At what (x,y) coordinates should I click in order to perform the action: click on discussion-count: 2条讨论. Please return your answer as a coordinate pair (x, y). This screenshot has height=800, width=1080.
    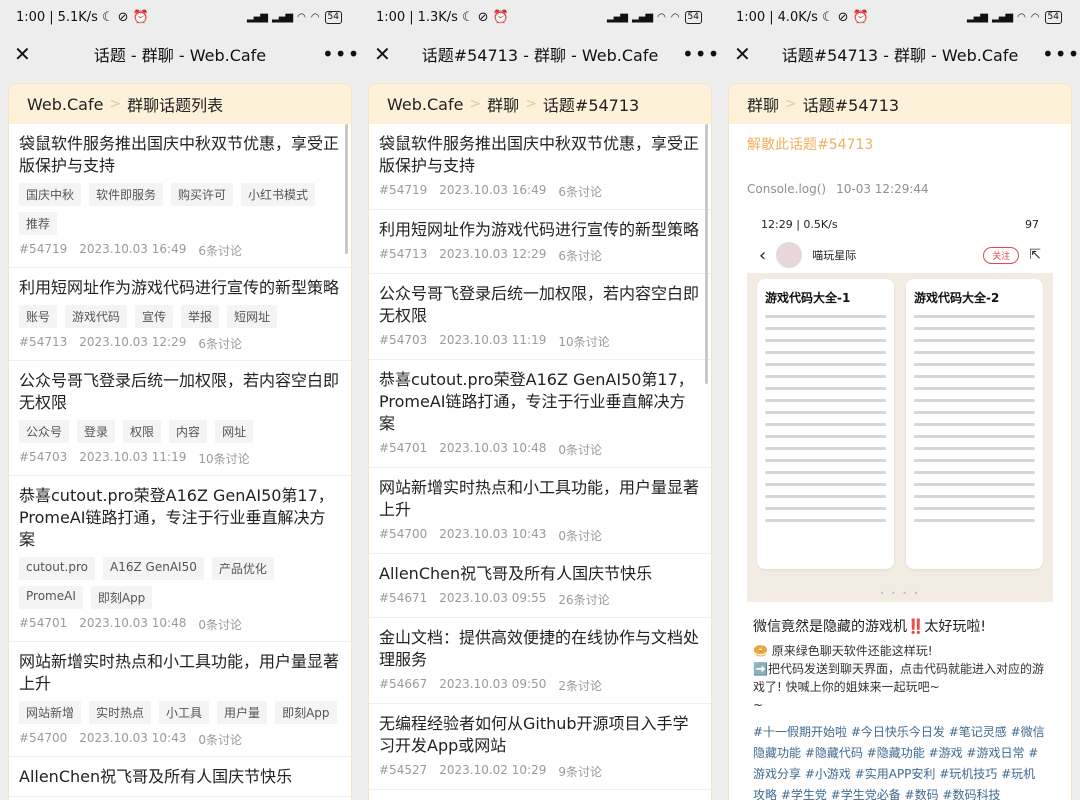
    Looking at the image, I should click on (580, 686).